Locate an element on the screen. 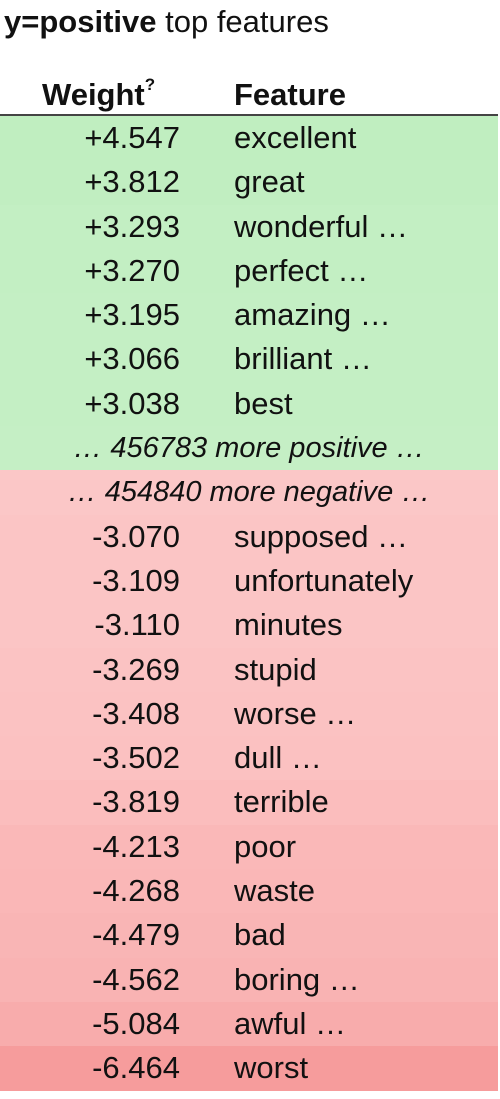 Image resolution: width=500 pixels, height=1099 pixels. feature-name: bad is located at coordinates (260, 935).